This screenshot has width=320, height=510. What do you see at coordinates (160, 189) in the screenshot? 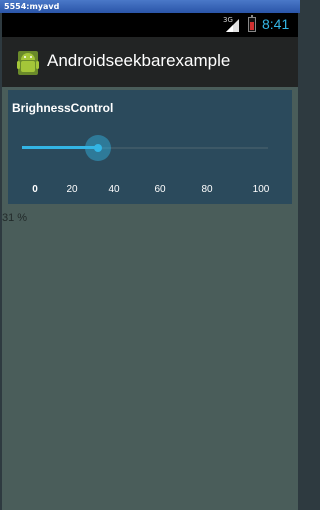
I see `tick-label: 60` at bounding box center [160, 189].